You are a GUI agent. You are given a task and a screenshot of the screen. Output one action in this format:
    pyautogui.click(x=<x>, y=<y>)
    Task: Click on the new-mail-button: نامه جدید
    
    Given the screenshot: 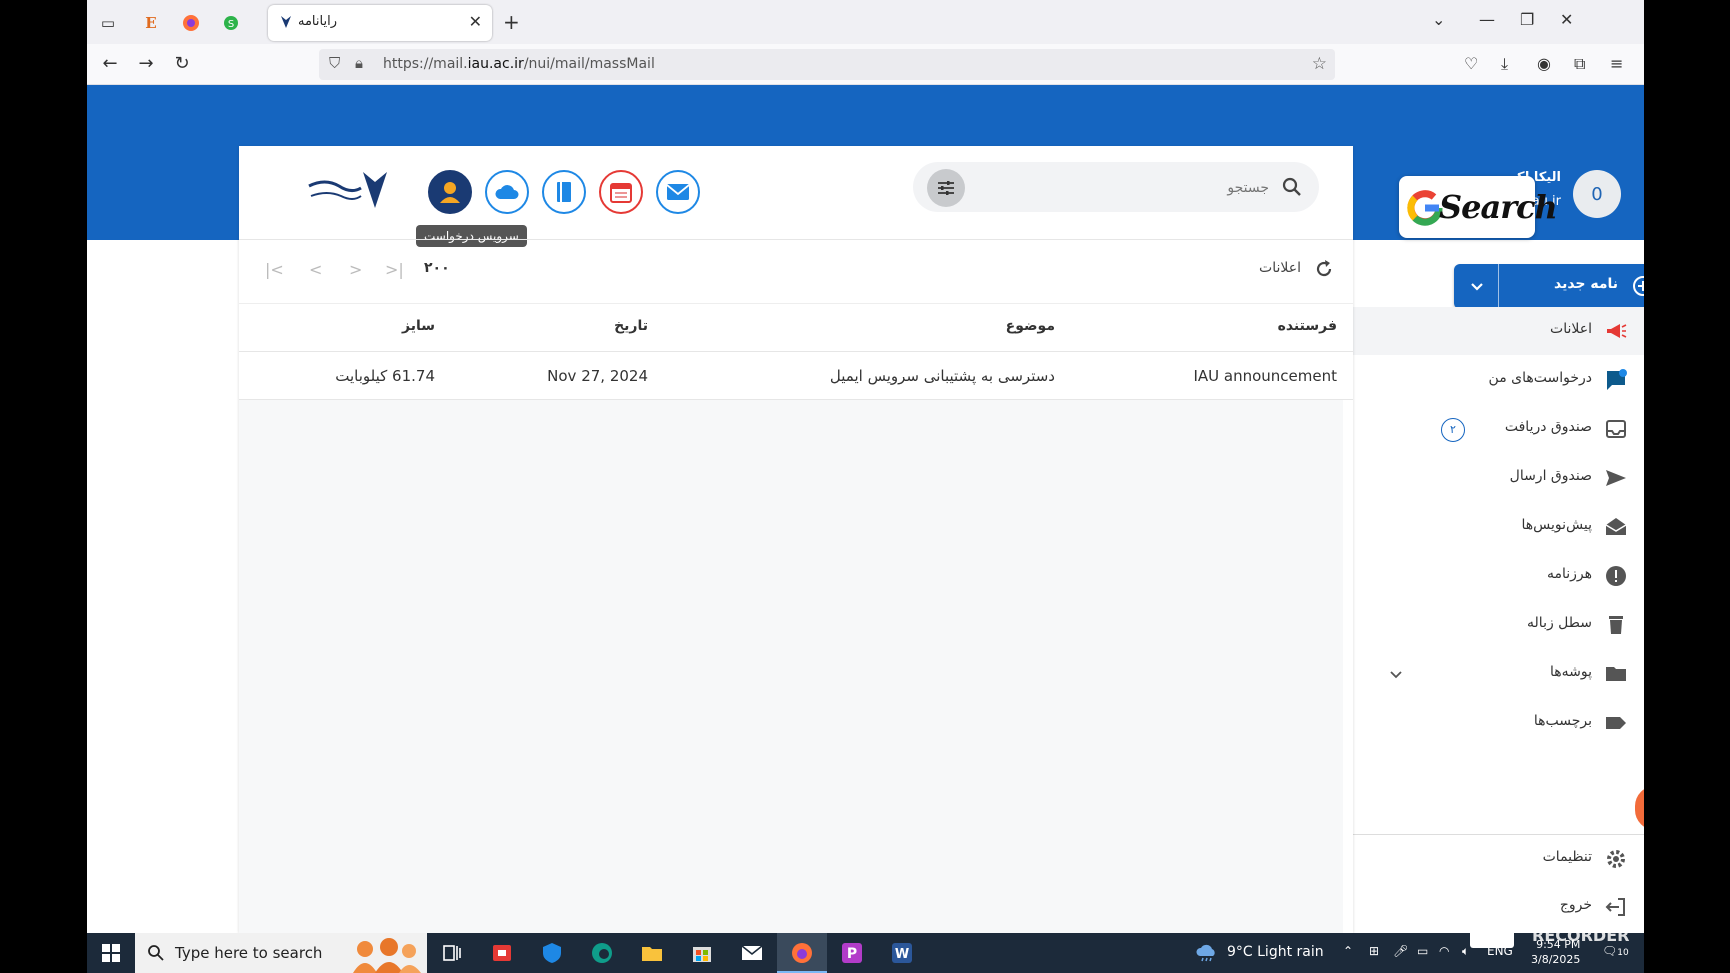 What is the action you would take?
    pyautogui.click(x=1549, y=286)
    